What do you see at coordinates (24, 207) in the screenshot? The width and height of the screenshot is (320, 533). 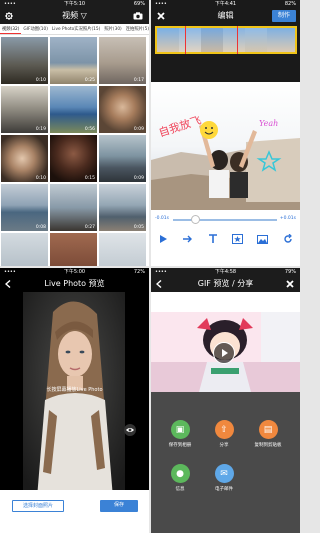 I see `video-thumbnail: 0:08` at bounding box center [24, 207].